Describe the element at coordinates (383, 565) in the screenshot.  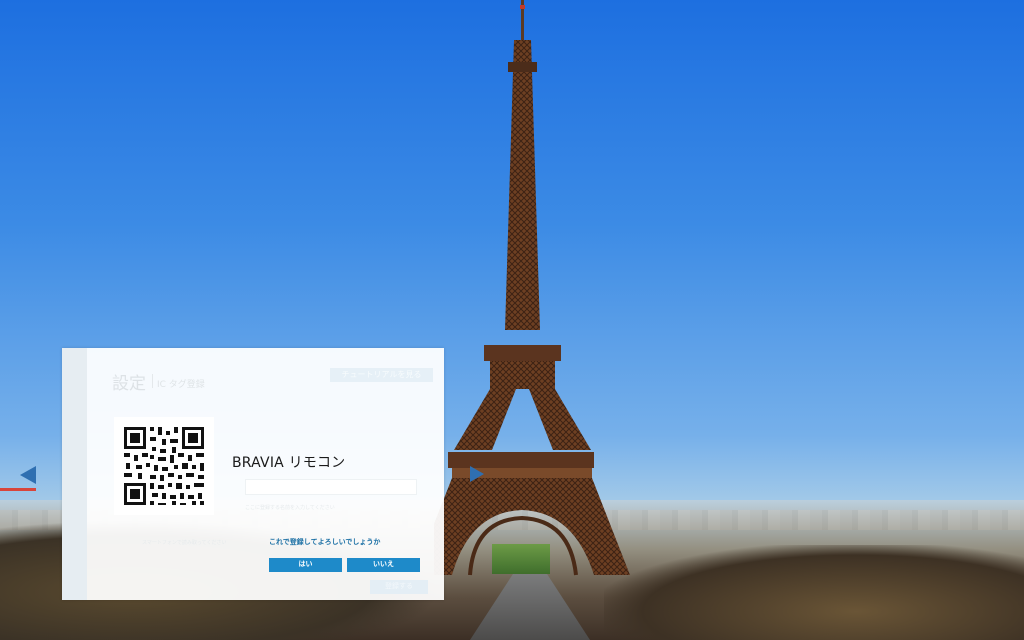
I see `no-button: いいえ` at that location.